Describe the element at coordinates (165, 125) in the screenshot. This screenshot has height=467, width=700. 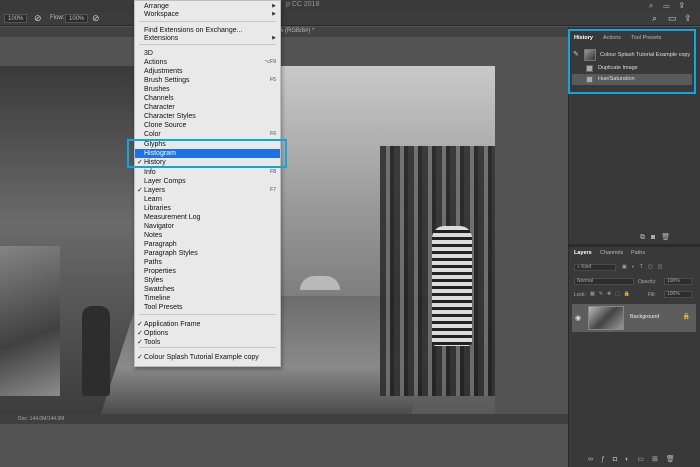
I see `menu-item-label: Clone Source` at that location.